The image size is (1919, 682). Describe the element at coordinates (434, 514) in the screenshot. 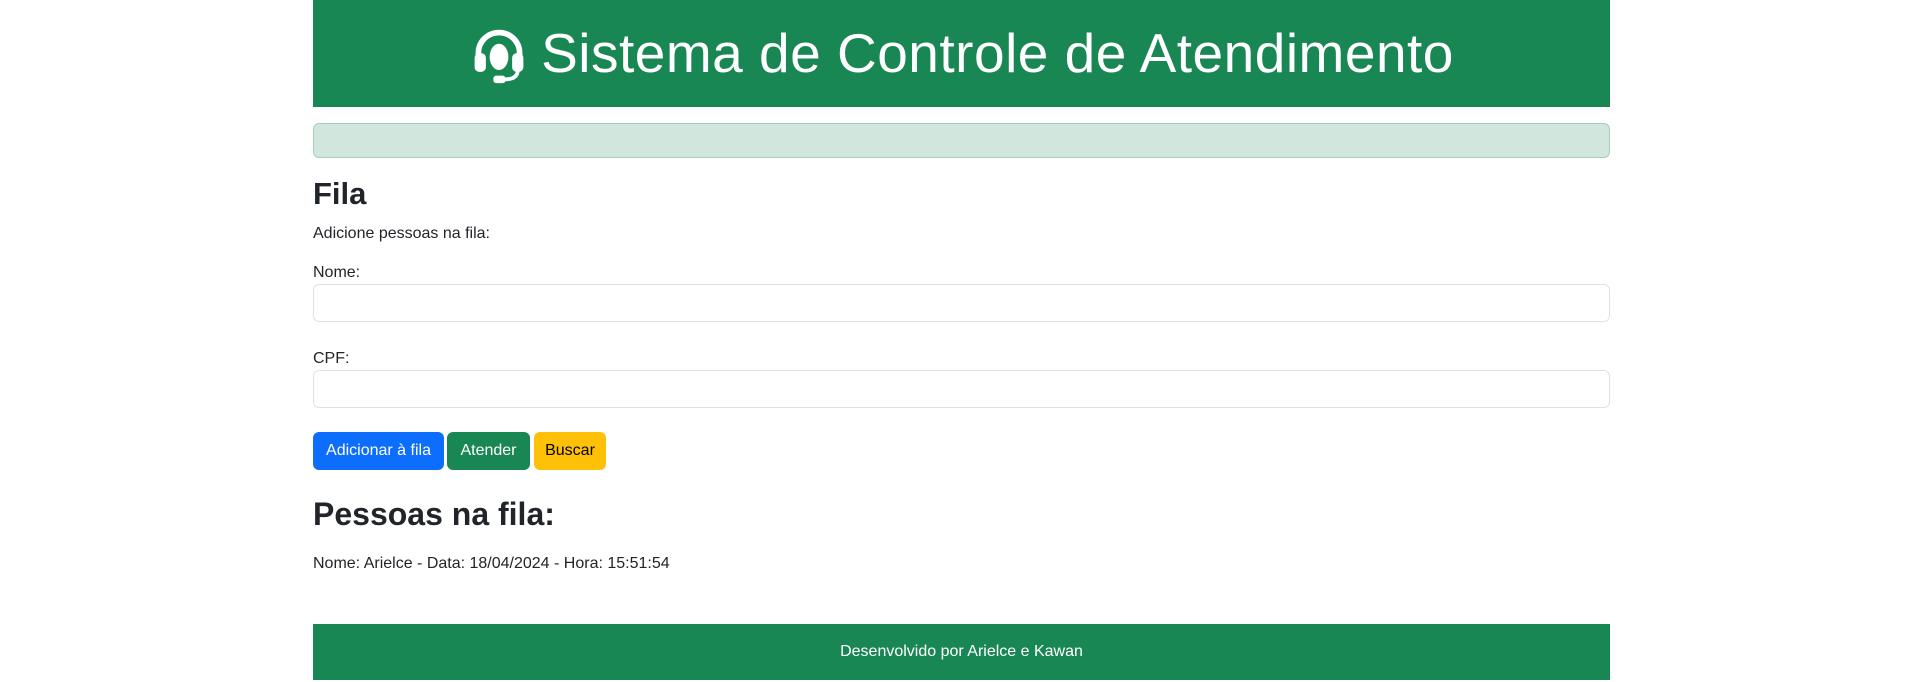

I see `queue-list-title: Pessoas na fila:` at that location.